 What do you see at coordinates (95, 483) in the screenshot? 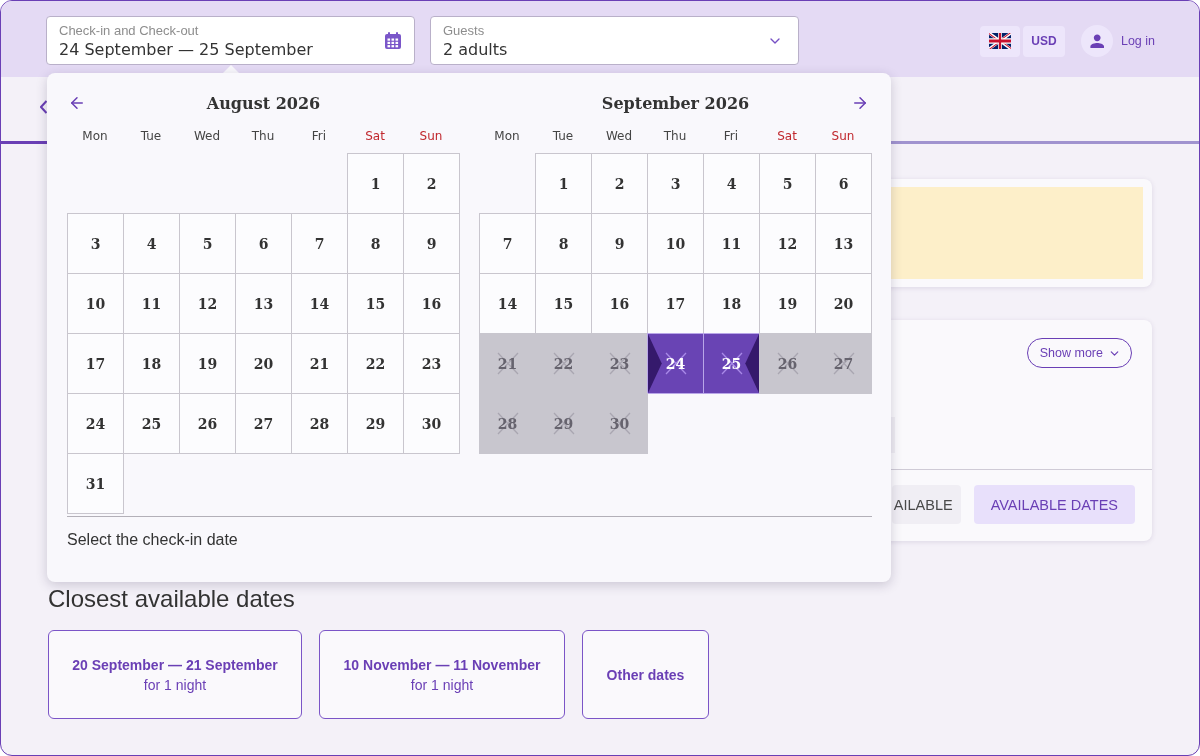
I see `day-cell: 31` at bounding box center [95, 483].